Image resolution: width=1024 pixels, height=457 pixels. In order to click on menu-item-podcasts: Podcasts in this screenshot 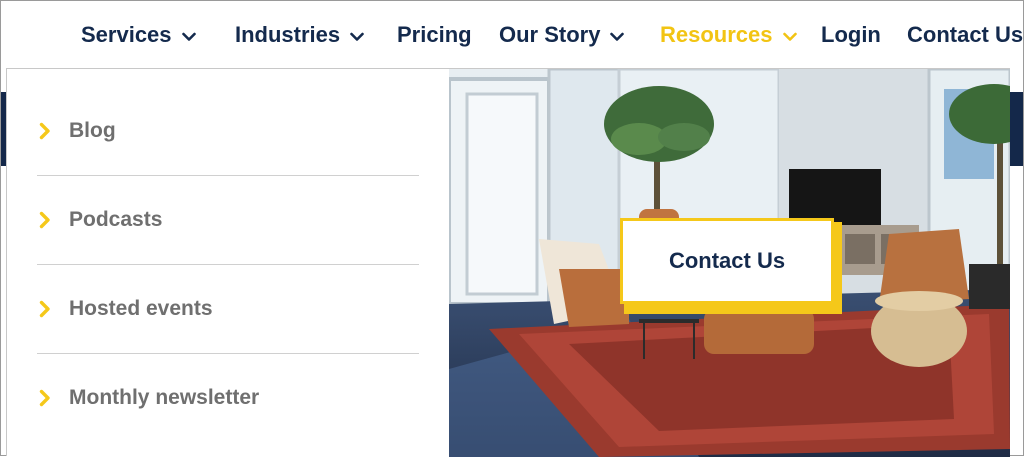, I will do `click(228, 220)`.